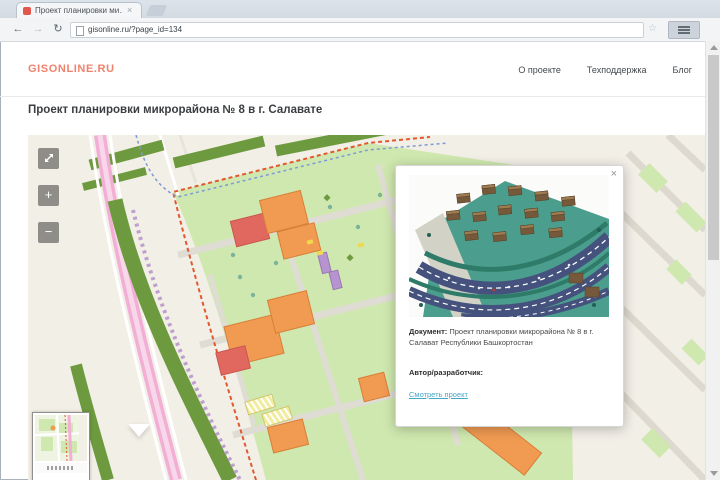  I want to click on refresh-icon: ↻, so click(58, 29).